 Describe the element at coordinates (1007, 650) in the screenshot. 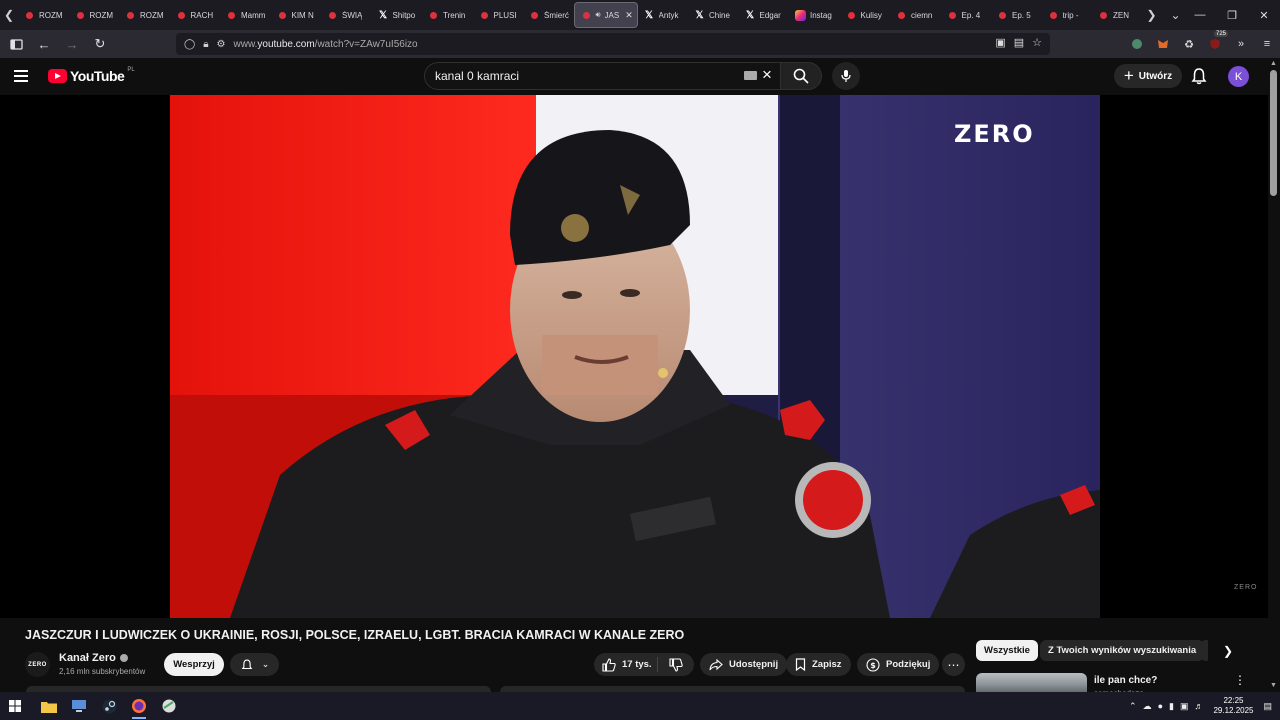

I see `chip-all: Wszystkie` at that location.